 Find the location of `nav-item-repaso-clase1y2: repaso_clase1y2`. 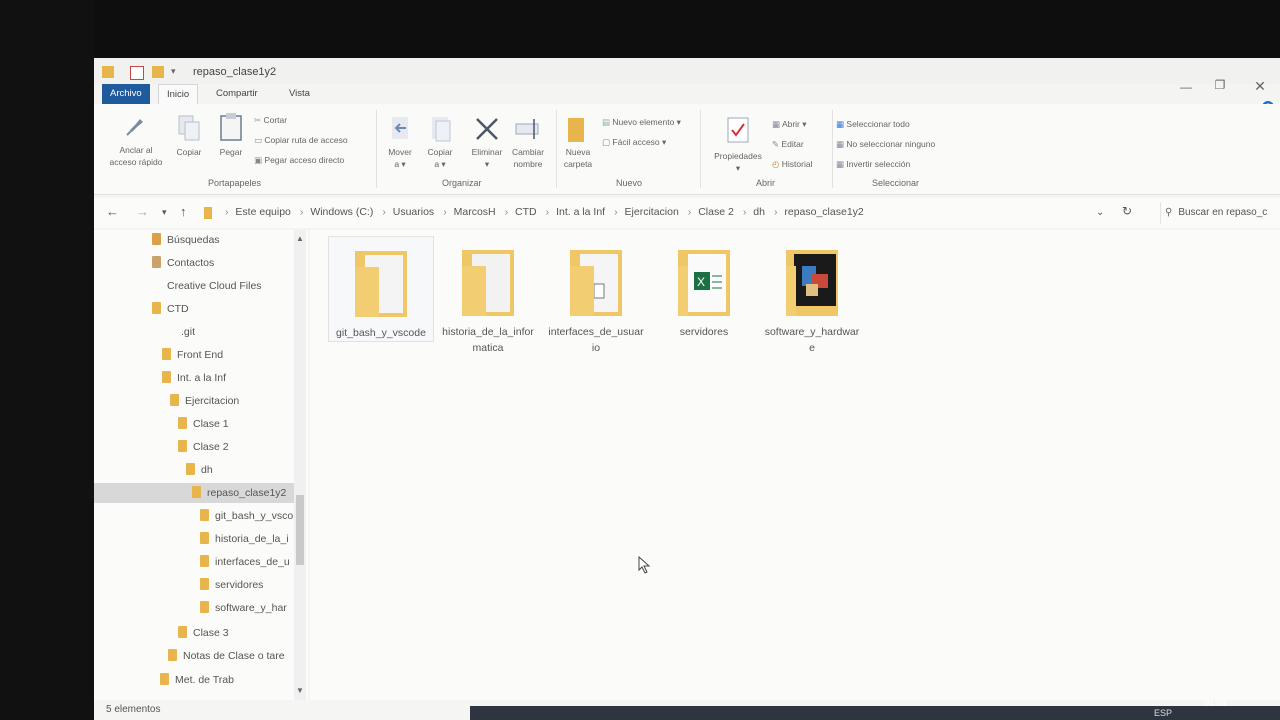

nav-item-repaso-clase1y2: repaso_clase1y2 is located at coordinates (194, 493).